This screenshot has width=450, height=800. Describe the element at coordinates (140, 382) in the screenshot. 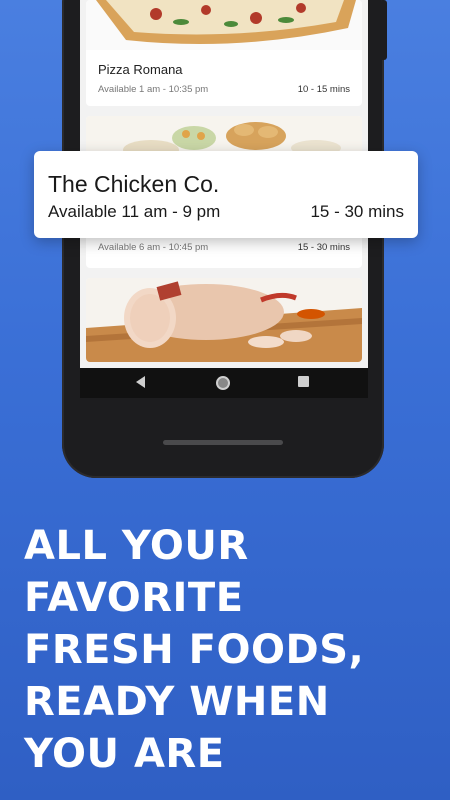

I see `back-icon` at that location.